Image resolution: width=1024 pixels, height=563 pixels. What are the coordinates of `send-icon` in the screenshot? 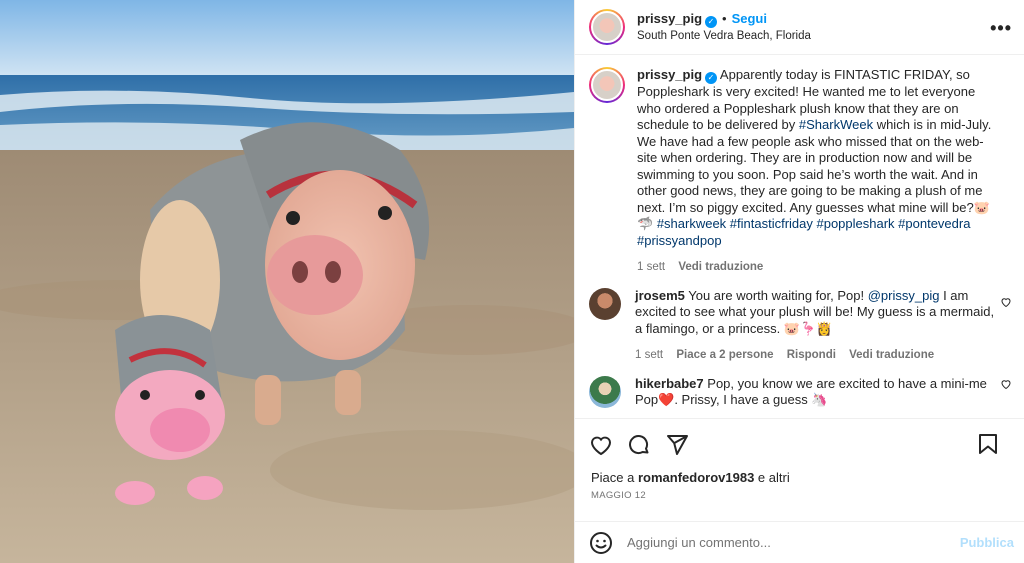 It's located at (677, 445).